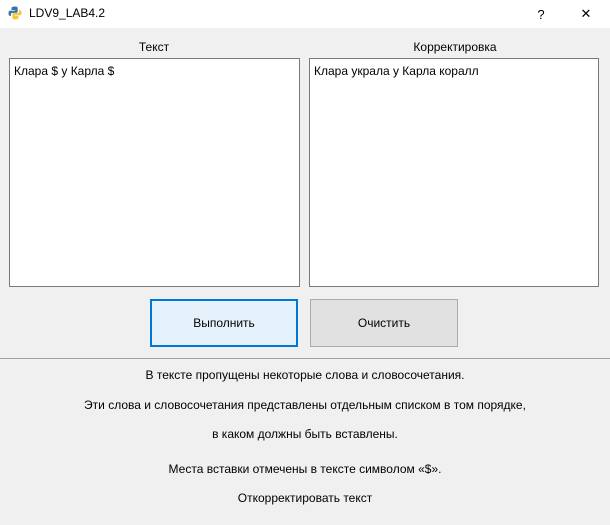  I want to click on title-bar: LDV9_LAB4.2 ? ✕, so click(305, 14).